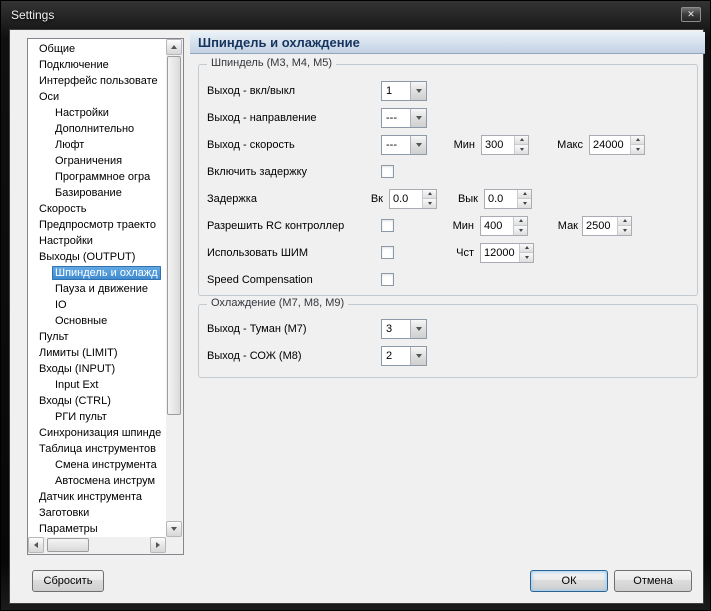 Image resolution: width=711 pixels, height=611 pixels. Describe the element at coordinates (598, 225) in the screenshot. I see `spinner-value: 2500` at that location.